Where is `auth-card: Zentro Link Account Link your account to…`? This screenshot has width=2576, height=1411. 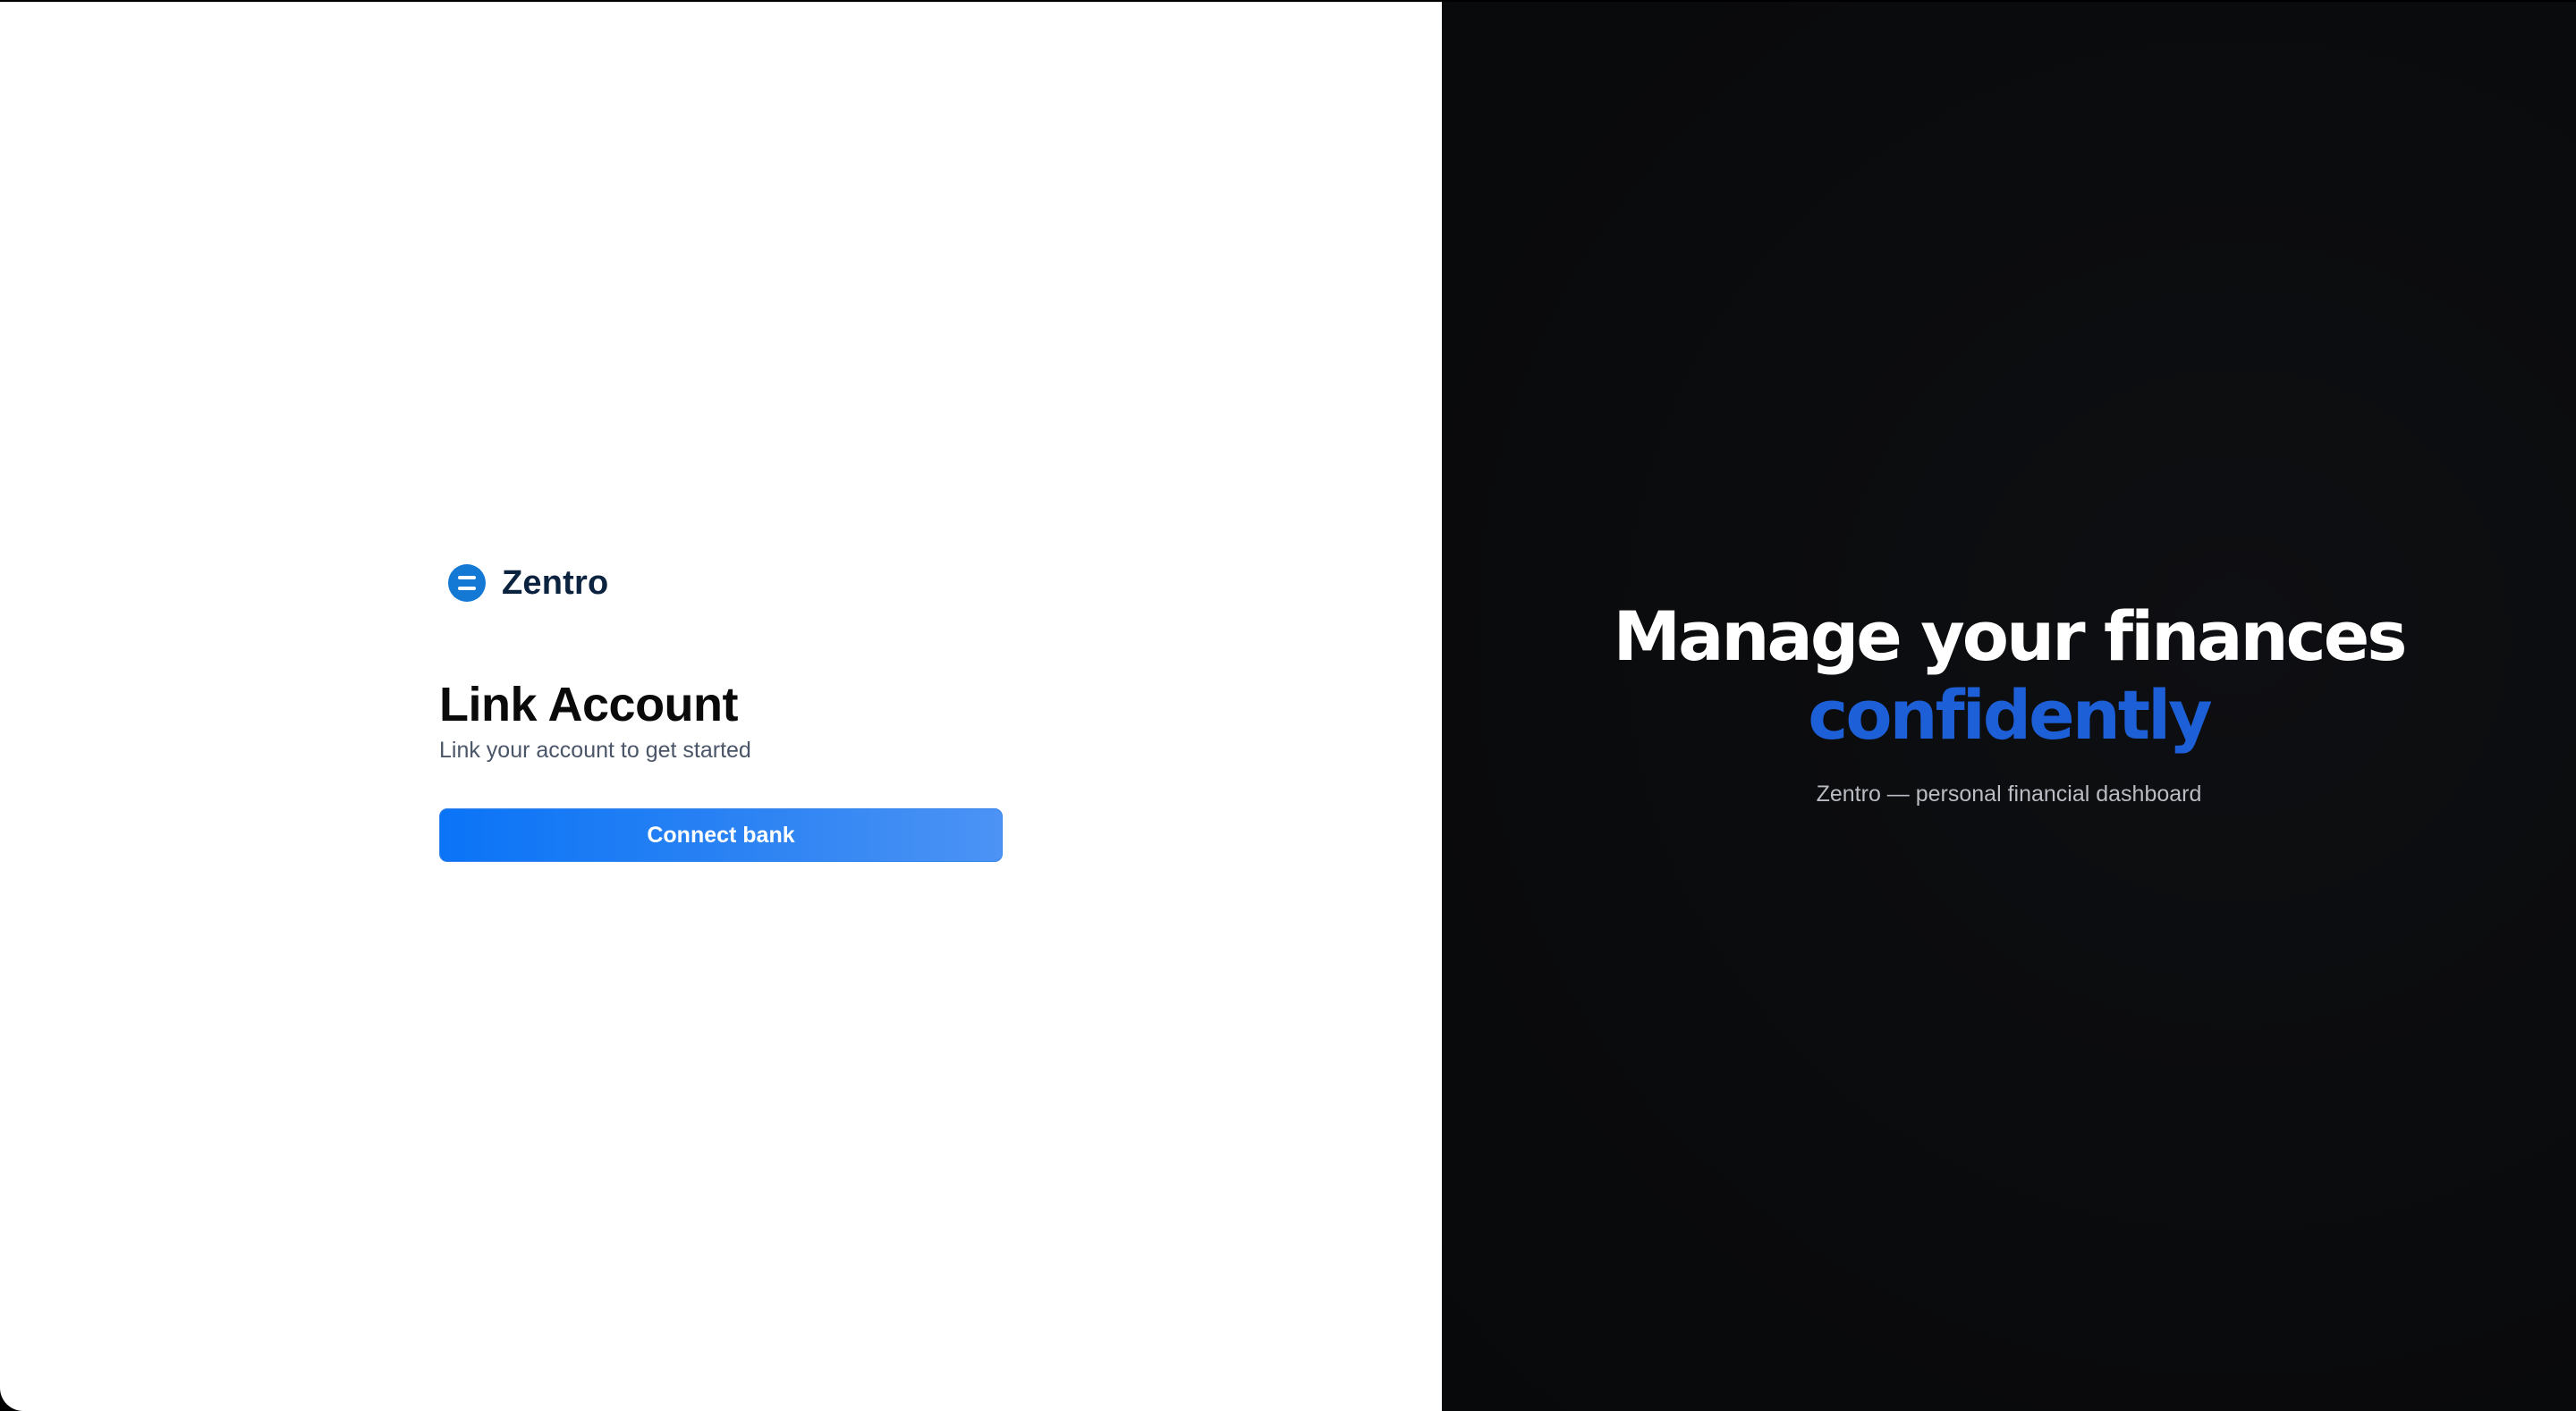 auth-card: Zentro Link Account Link your account to… is located at coordinates (721, 710).